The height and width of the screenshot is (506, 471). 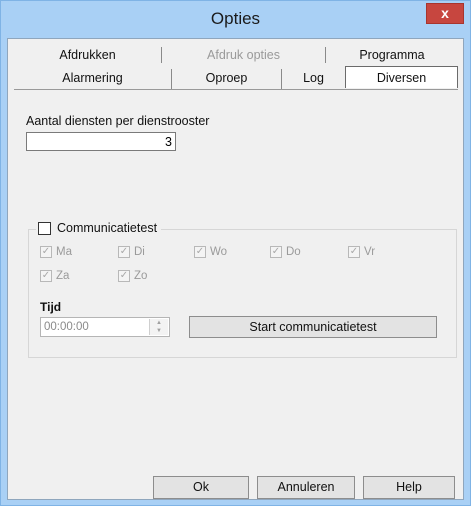 I want to click on start-commtest-button: Start communicatietest, so click(x=313, y=327).